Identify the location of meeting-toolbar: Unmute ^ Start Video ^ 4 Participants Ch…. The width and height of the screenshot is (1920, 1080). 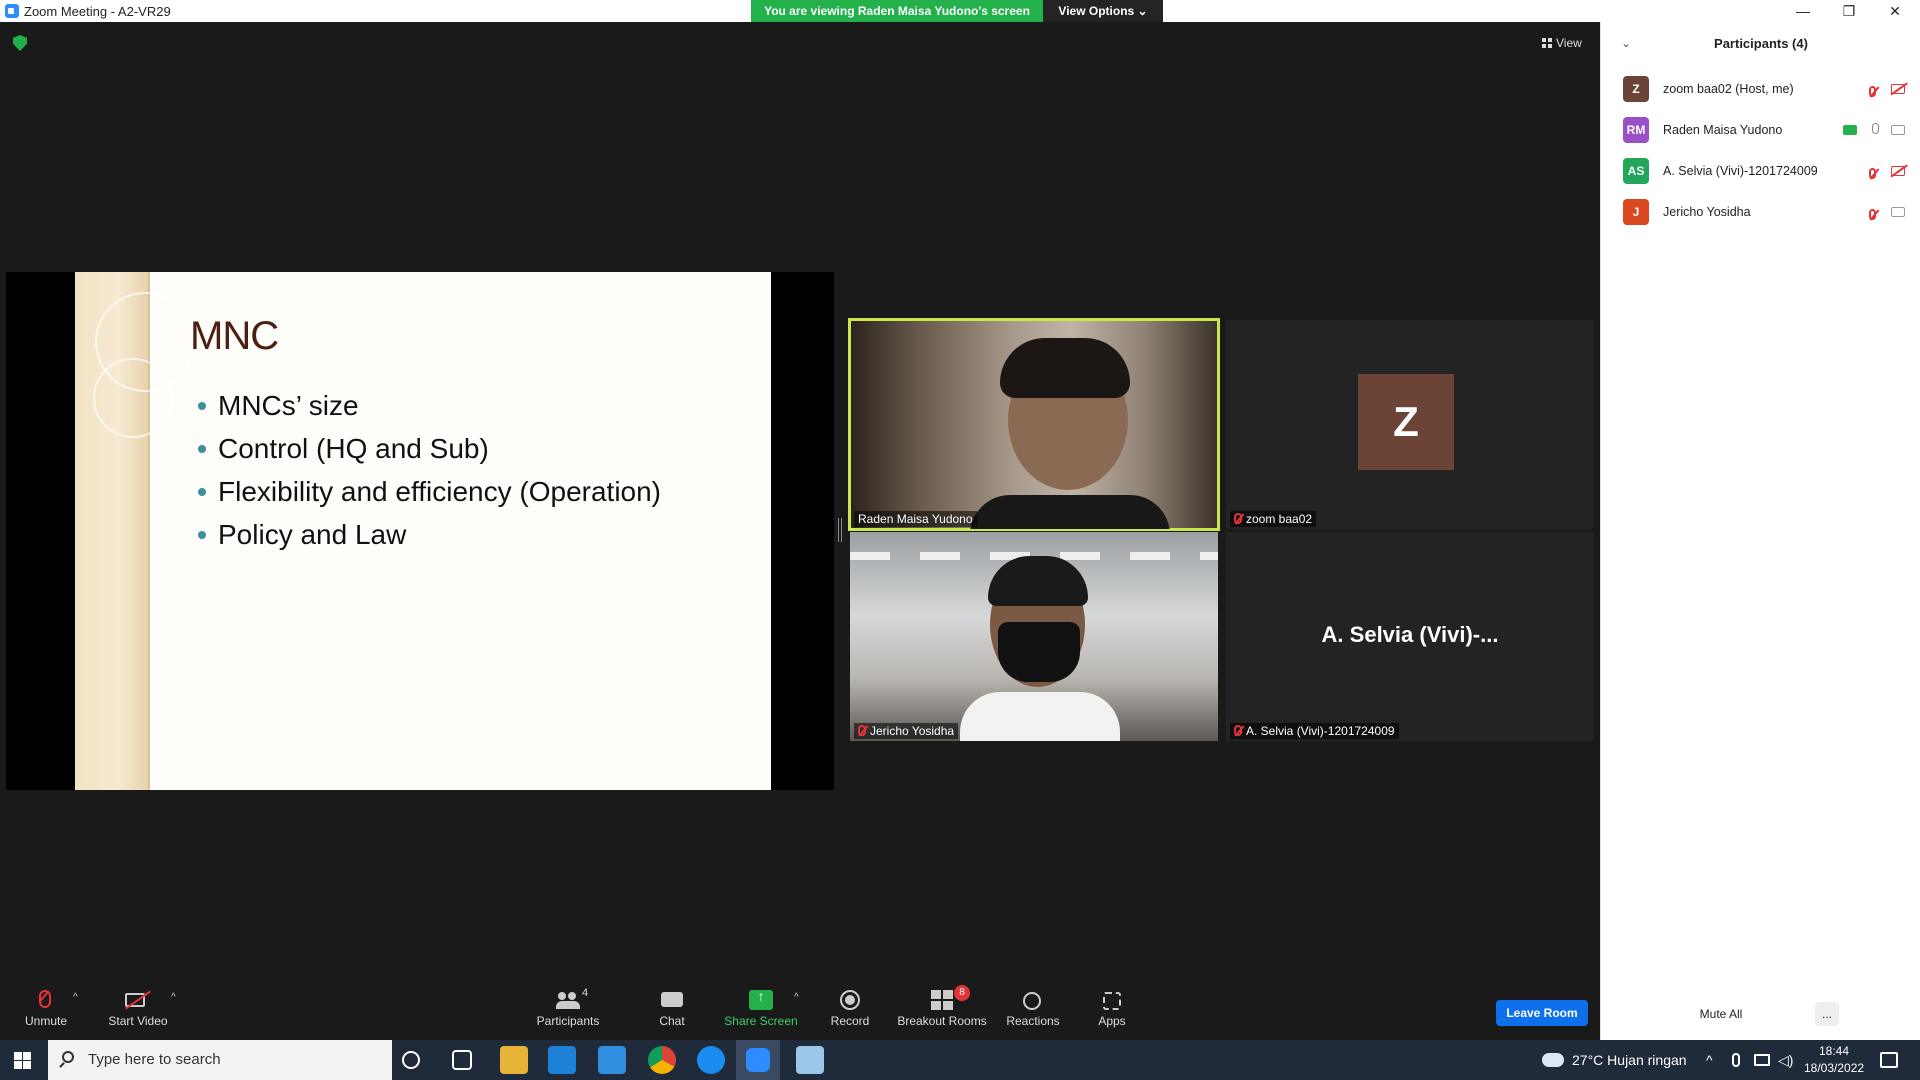
(800, 1010).